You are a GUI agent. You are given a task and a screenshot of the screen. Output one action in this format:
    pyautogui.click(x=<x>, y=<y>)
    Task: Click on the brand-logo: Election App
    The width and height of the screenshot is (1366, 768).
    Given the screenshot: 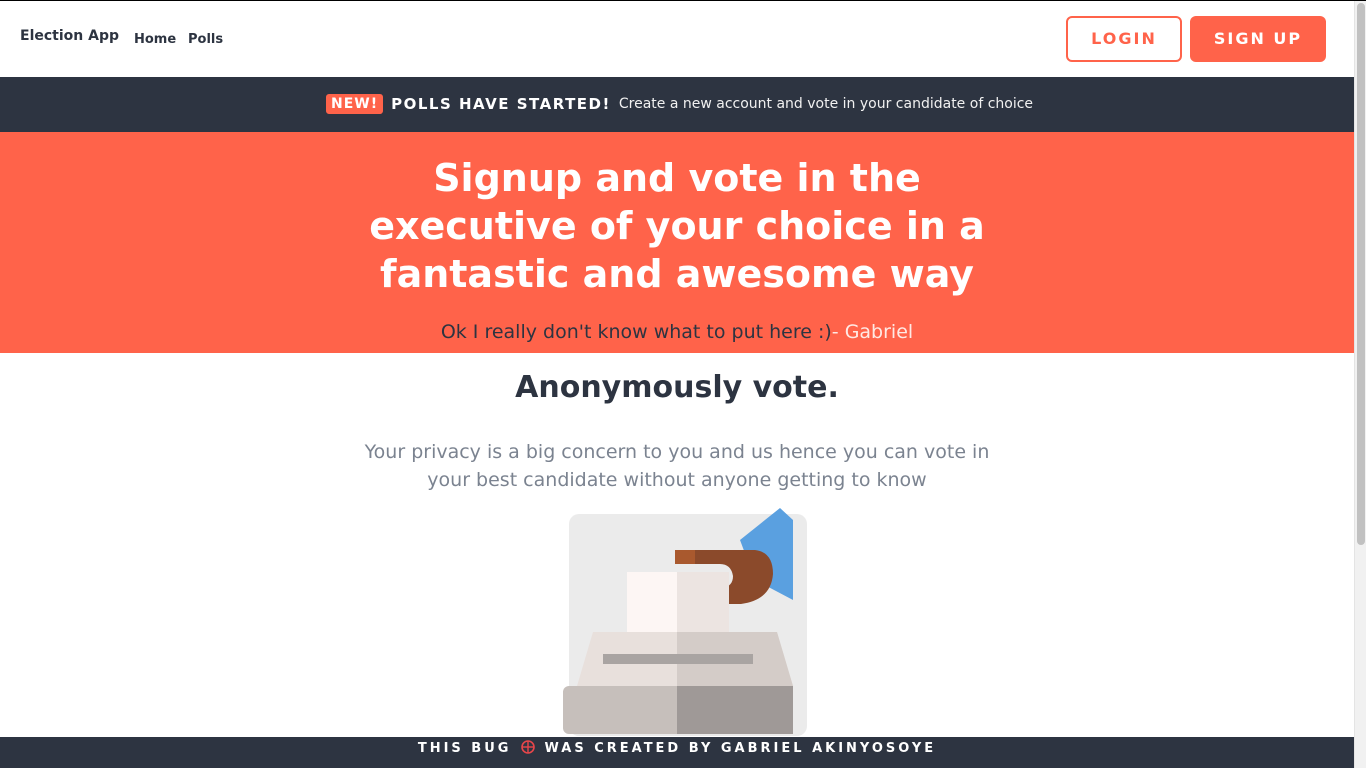 What is the action you would take?
    pyautogui.click(x=69, y=36)
    